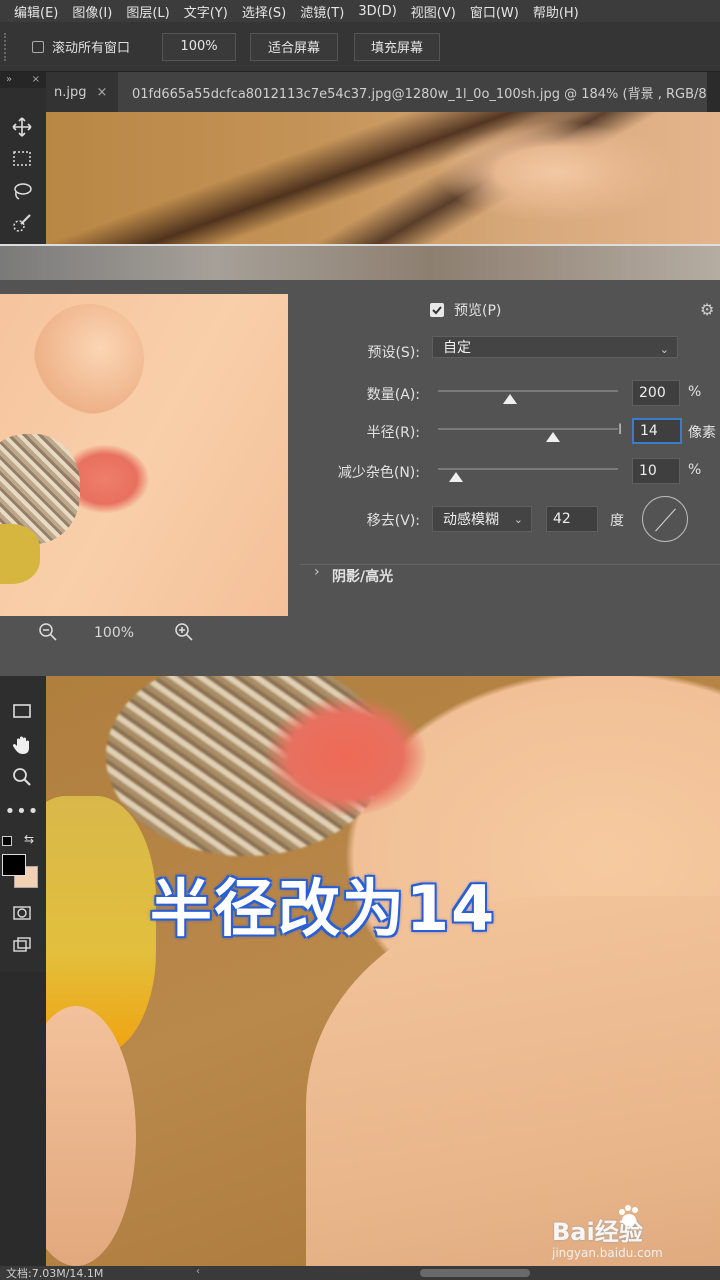  What do you see at coordinates (7, 841) in the screenshot?
I see `default-colors-icon` at bounding box center [7, 841].